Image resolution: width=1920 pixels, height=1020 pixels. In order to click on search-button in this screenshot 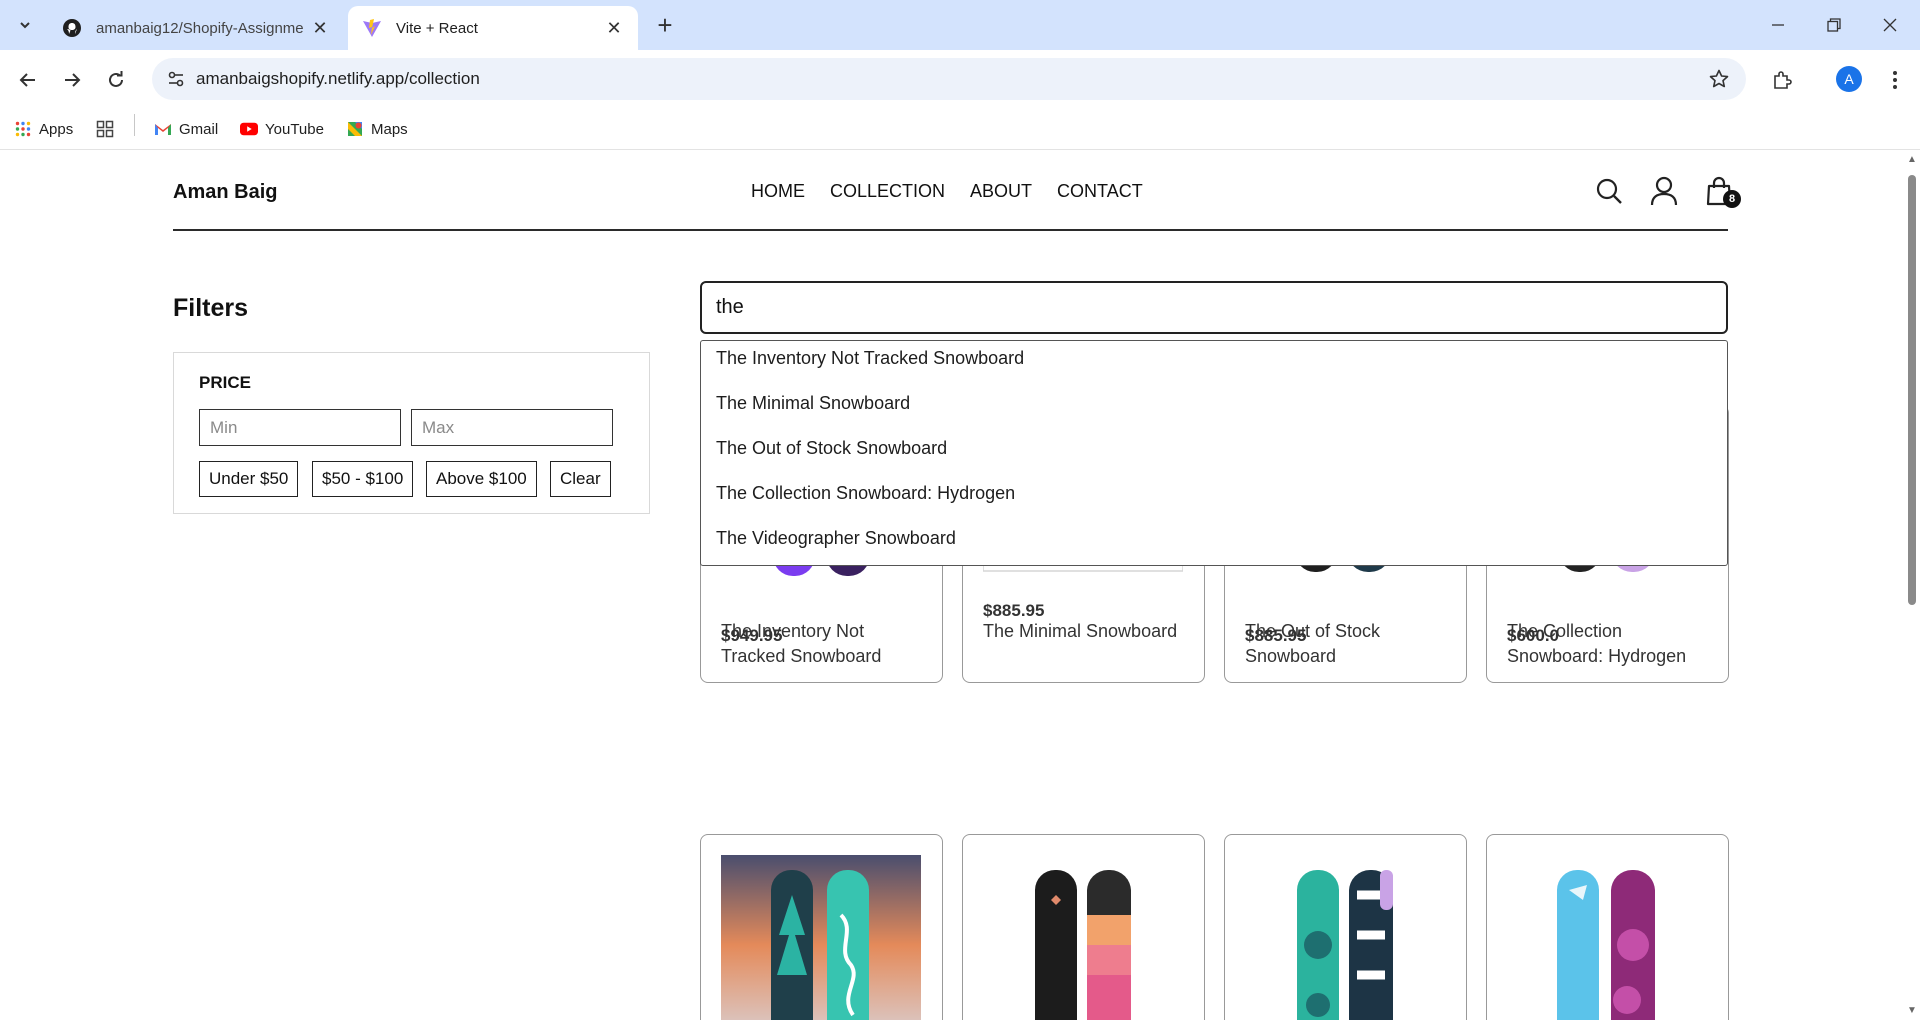, I will do `click(1609, 191)`.